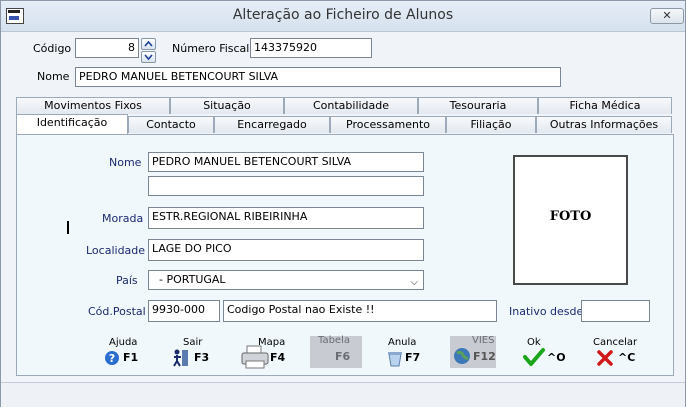 The image size is (686, 407). Describe the element at coordinates (202, 357) in the screenshot. I see `sair-key: F3` at that location.